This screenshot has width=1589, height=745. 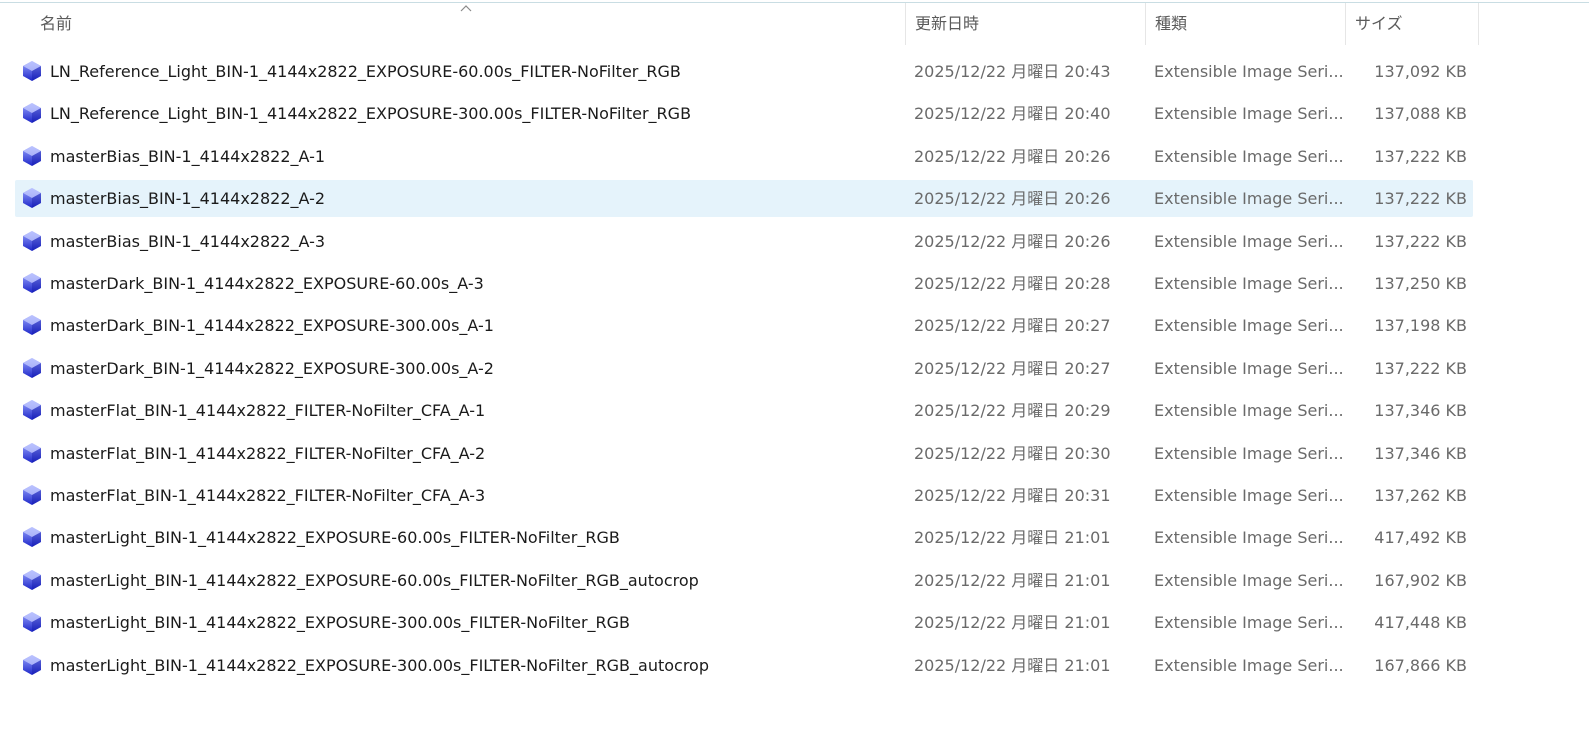 What do you see at coordinates (1420, 665) in the screenshot?
I see `file-size: 167,866 KB` at bounding box center [1420, 665].